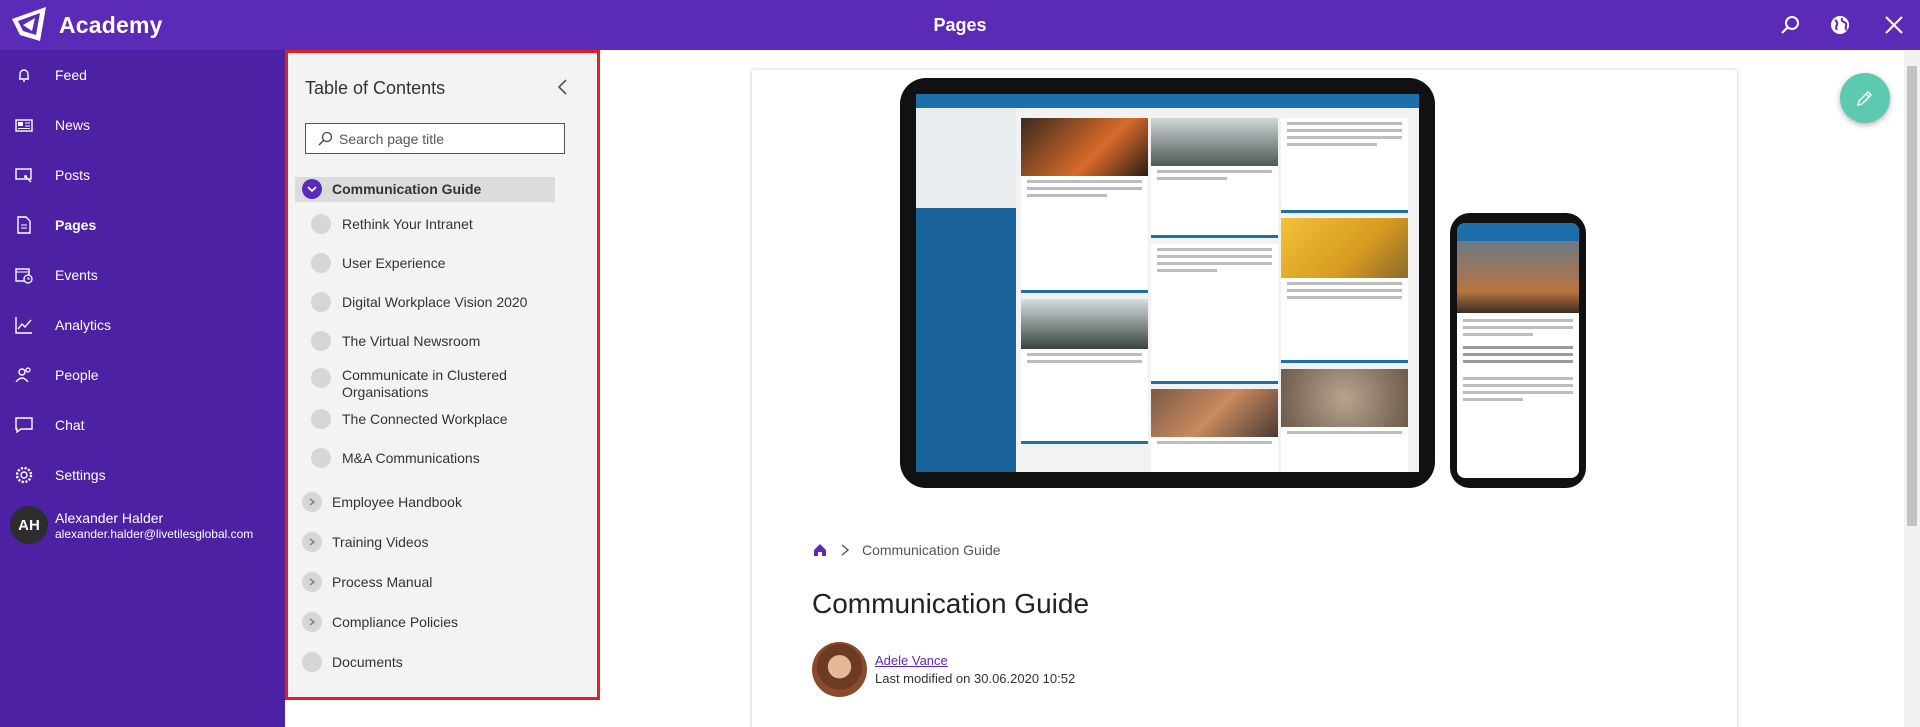 This screenshot has height=727, width=1920. Describe the element at coordinates (440, 662) in the screenshot. I see `toc-item-documents: Documents` at that location.